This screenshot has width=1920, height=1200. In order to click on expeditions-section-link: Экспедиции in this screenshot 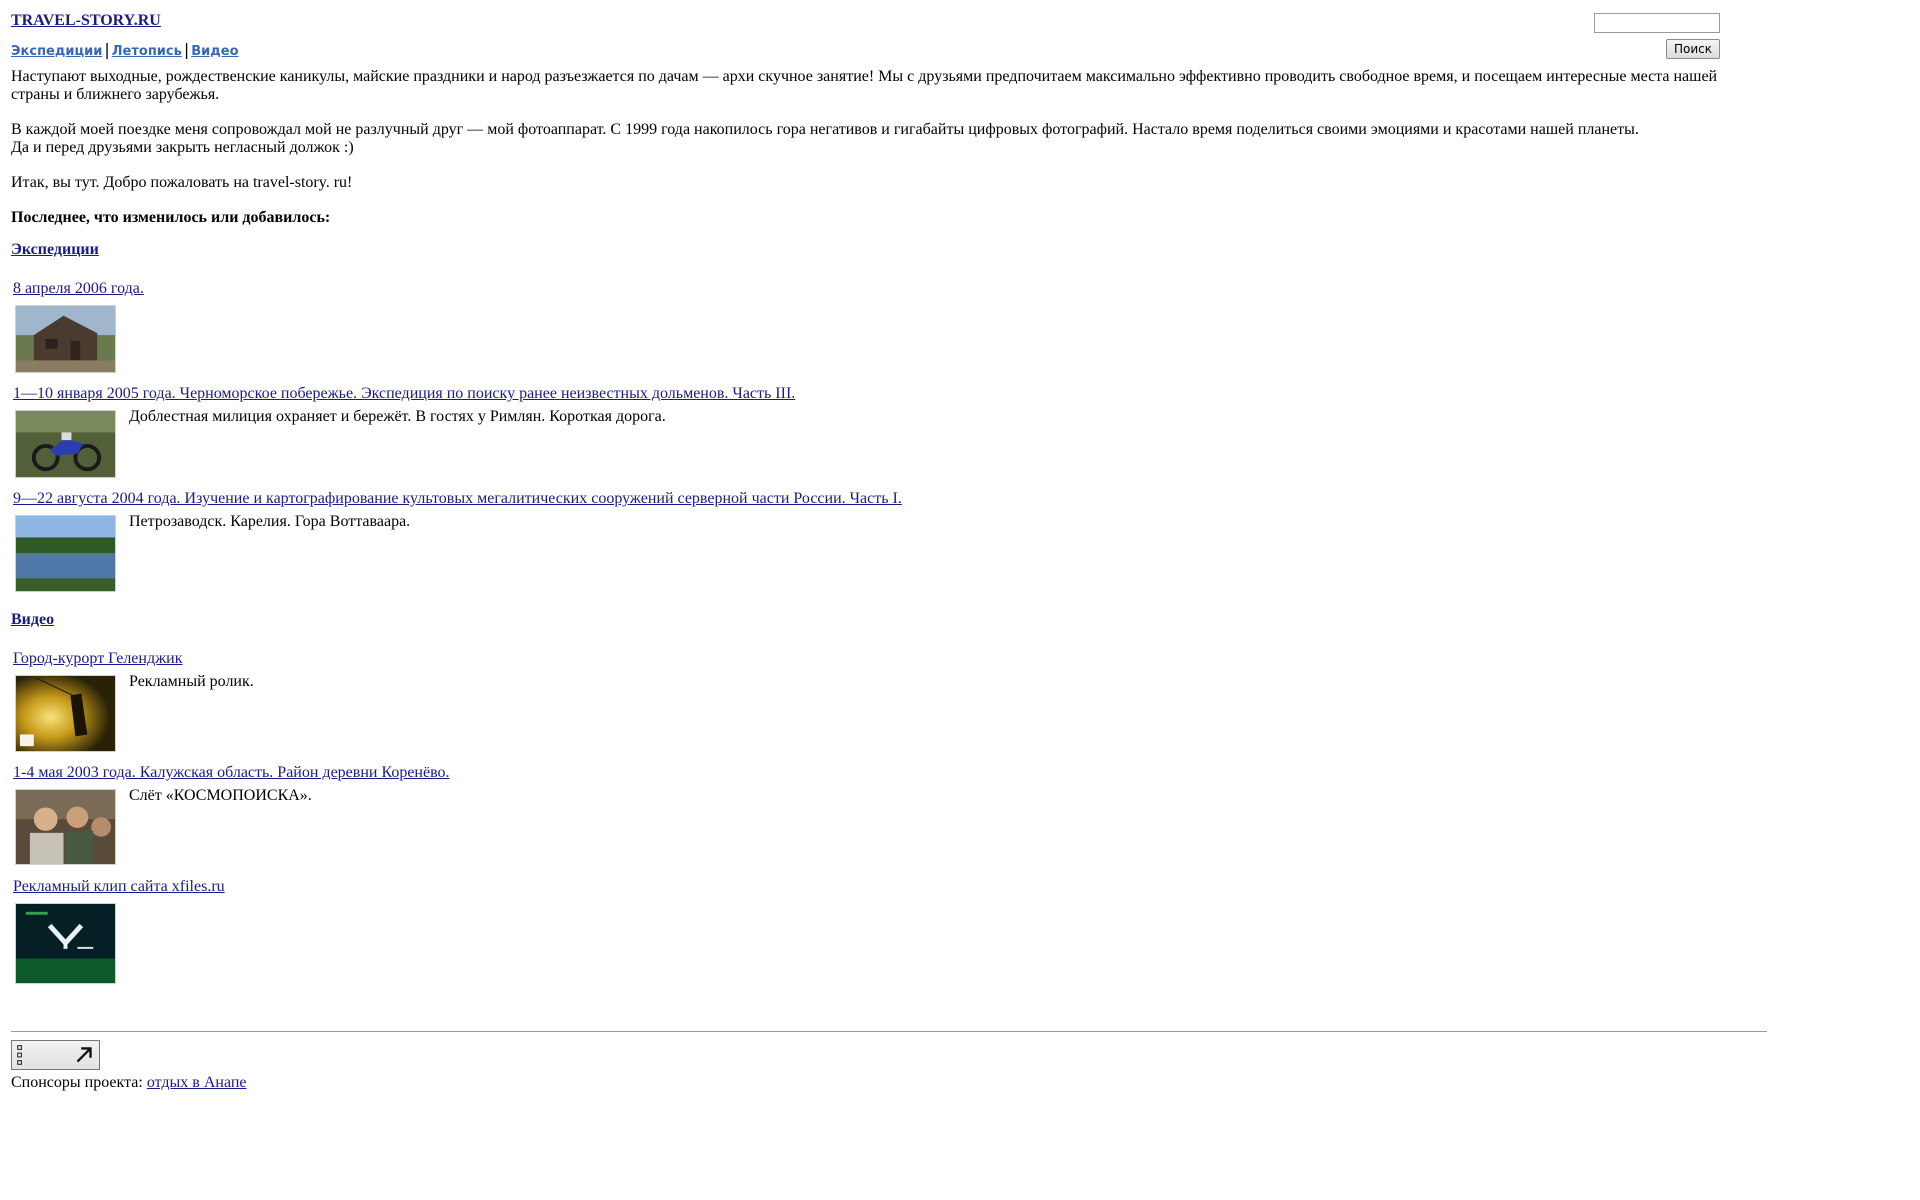, I will do `click(55, 250)`.